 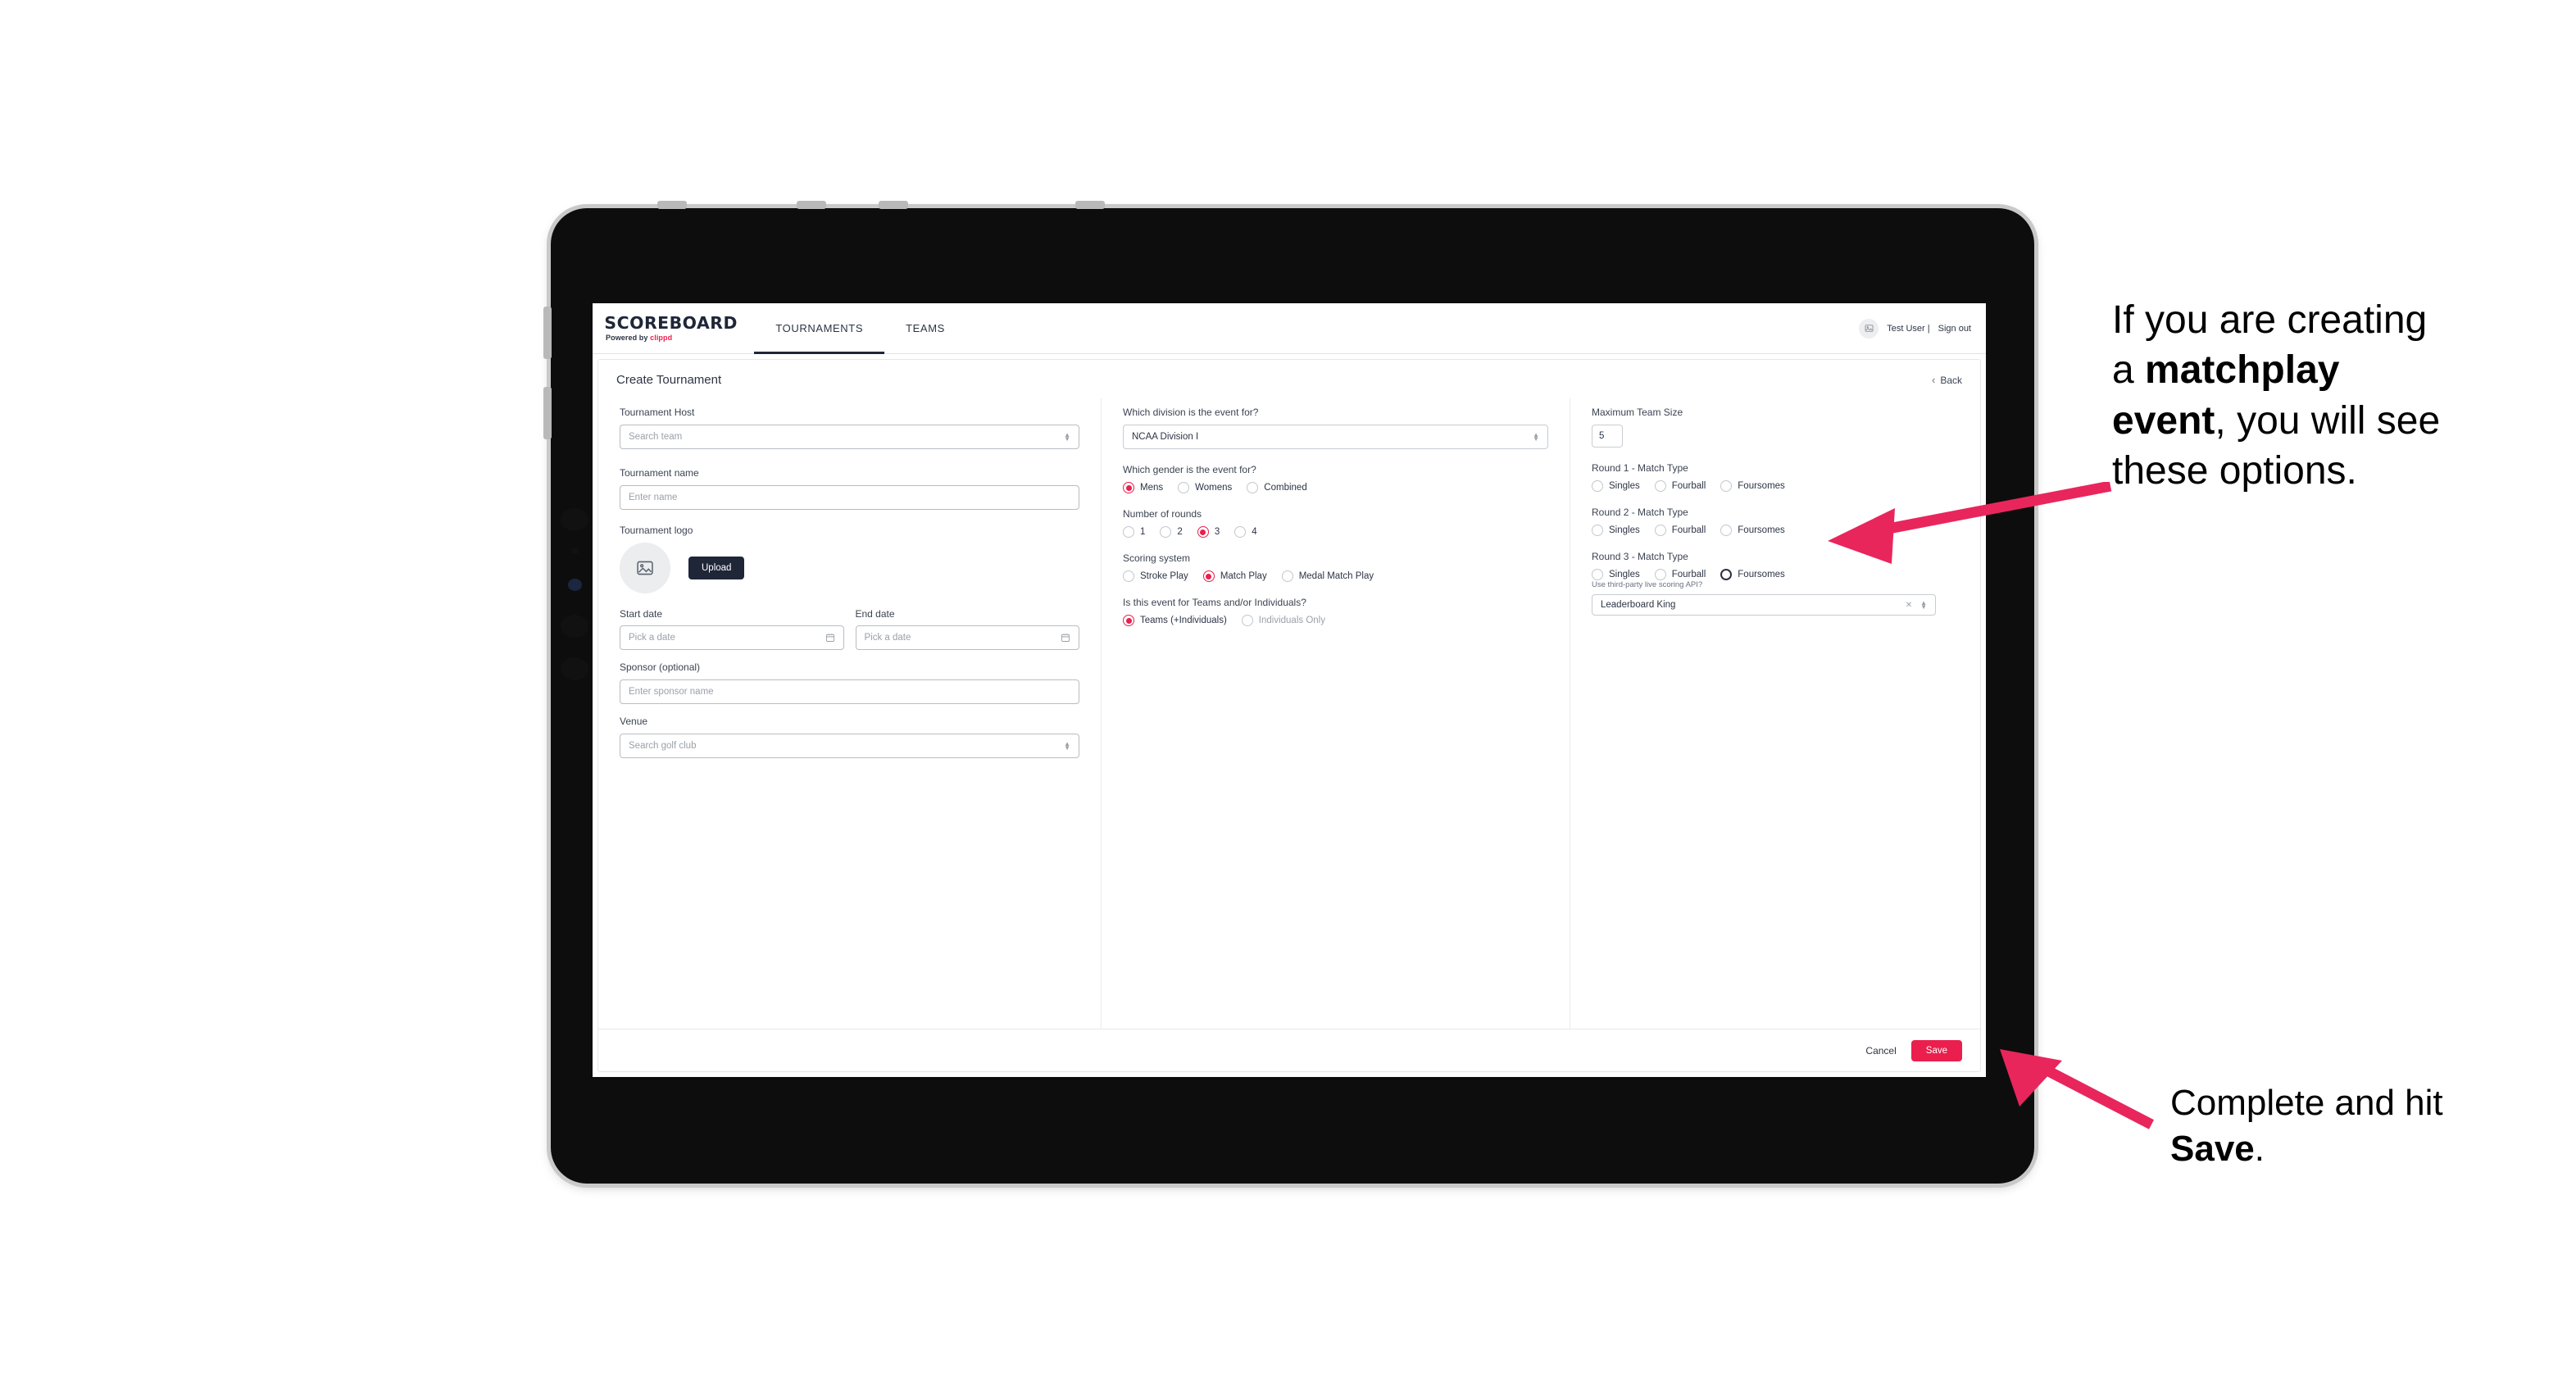 I want to click on end-date-group: End date Pick a date, so click(x=967, y=629).